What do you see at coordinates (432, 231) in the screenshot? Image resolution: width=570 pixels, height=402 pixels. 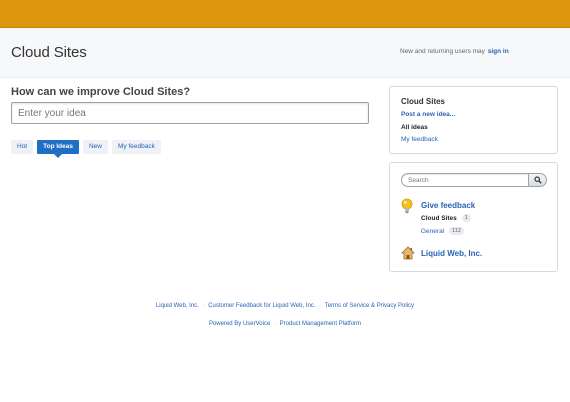 I see `forum-name: General` at bounding box center [432, 231].